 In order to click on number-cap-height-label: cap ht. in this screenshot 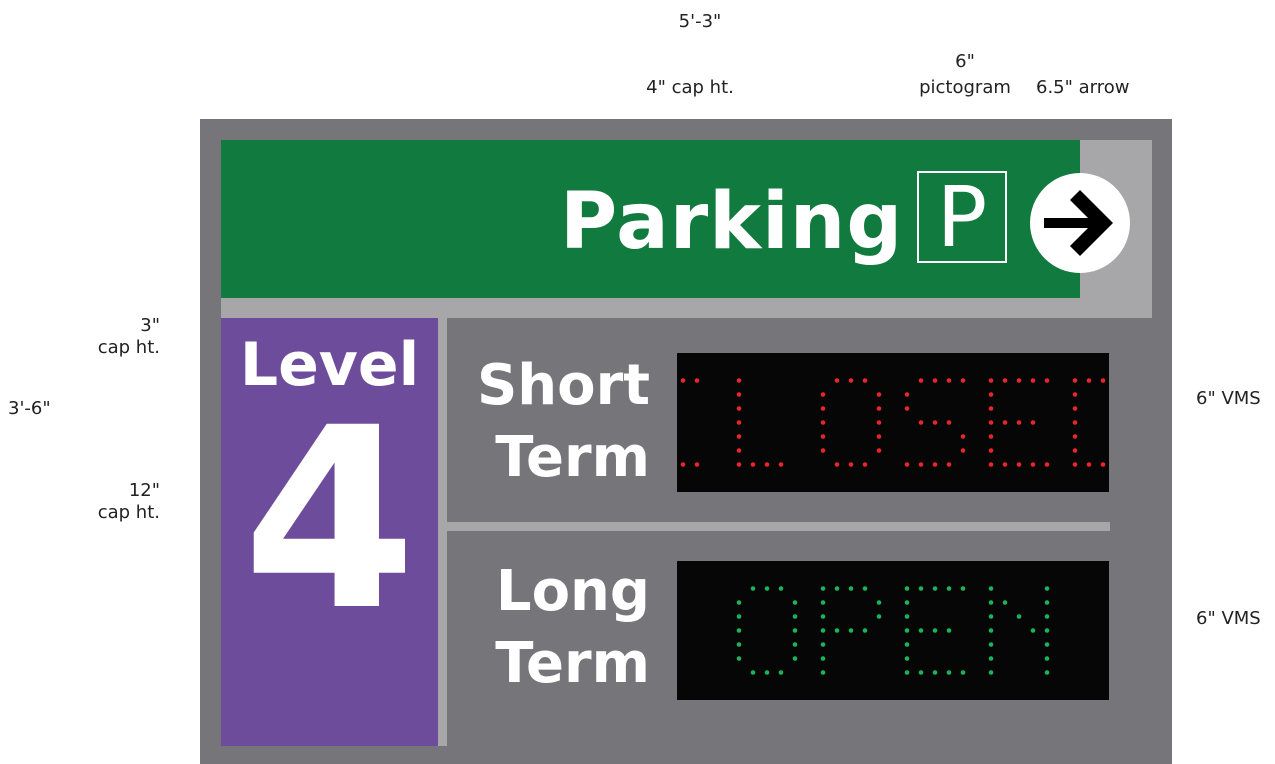, I will do `click(128, 512)`.